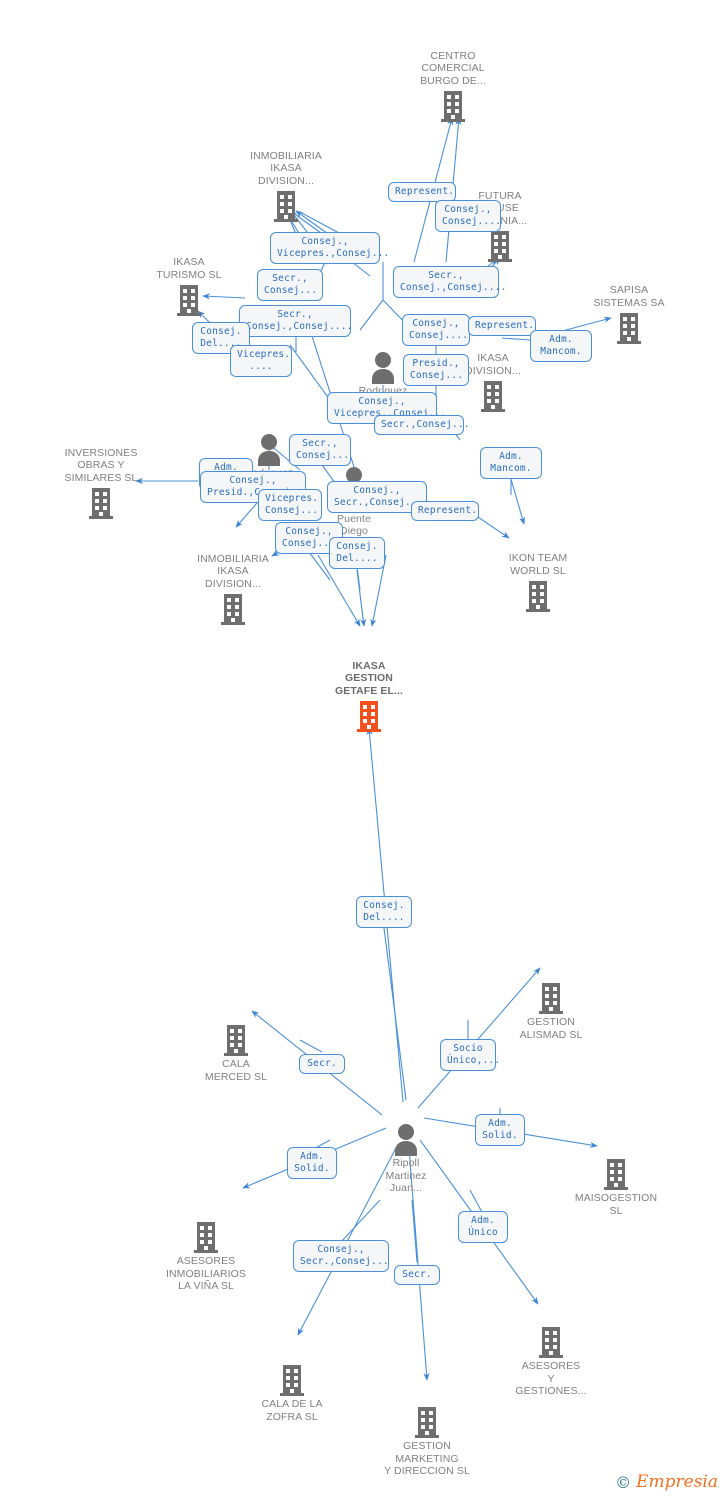  What do you see at coordinates (511, 463) in the screenshot?
I see `role-label-rb_adm_mancom_2: Adm. Mancom.` at bounding box center [511, 463].